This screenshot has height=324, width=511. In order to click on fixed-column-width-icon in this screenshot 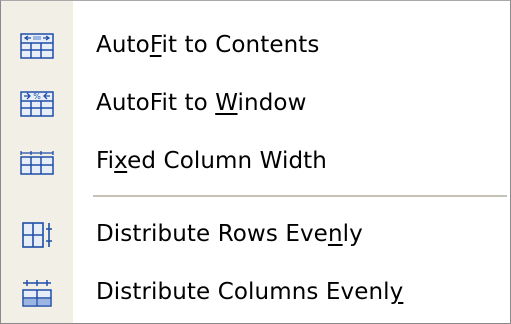, I will do `click(37, 163)`.